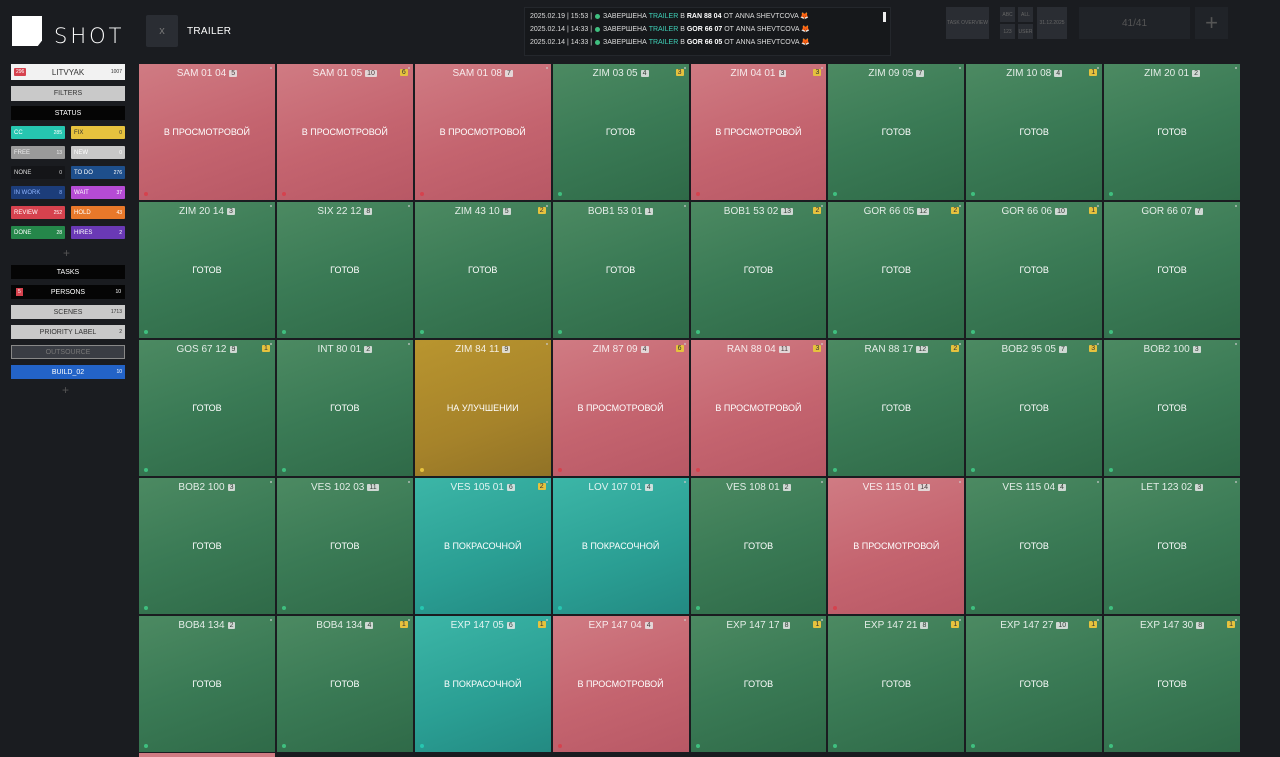  What do you see at coordinates (620, 132) in the screenshot?
I see `shot-card: ZIM 03 05 4 3 ГОТОВ` at bounding box center [620, 132].